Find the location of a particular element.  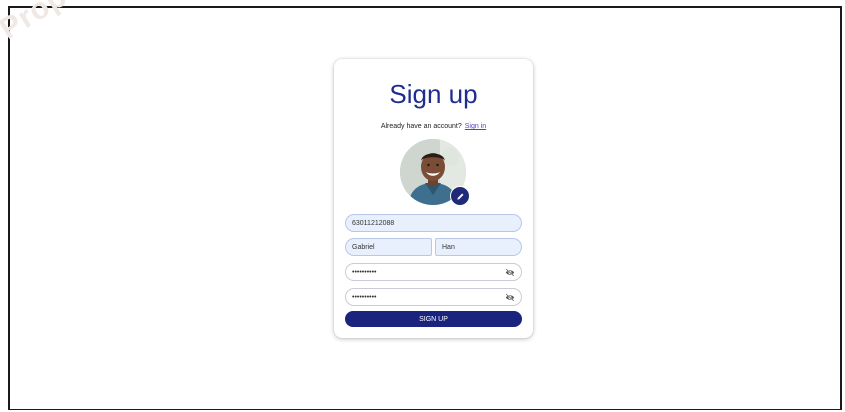

last-name-field: Han is located at coordinates (478, 247).